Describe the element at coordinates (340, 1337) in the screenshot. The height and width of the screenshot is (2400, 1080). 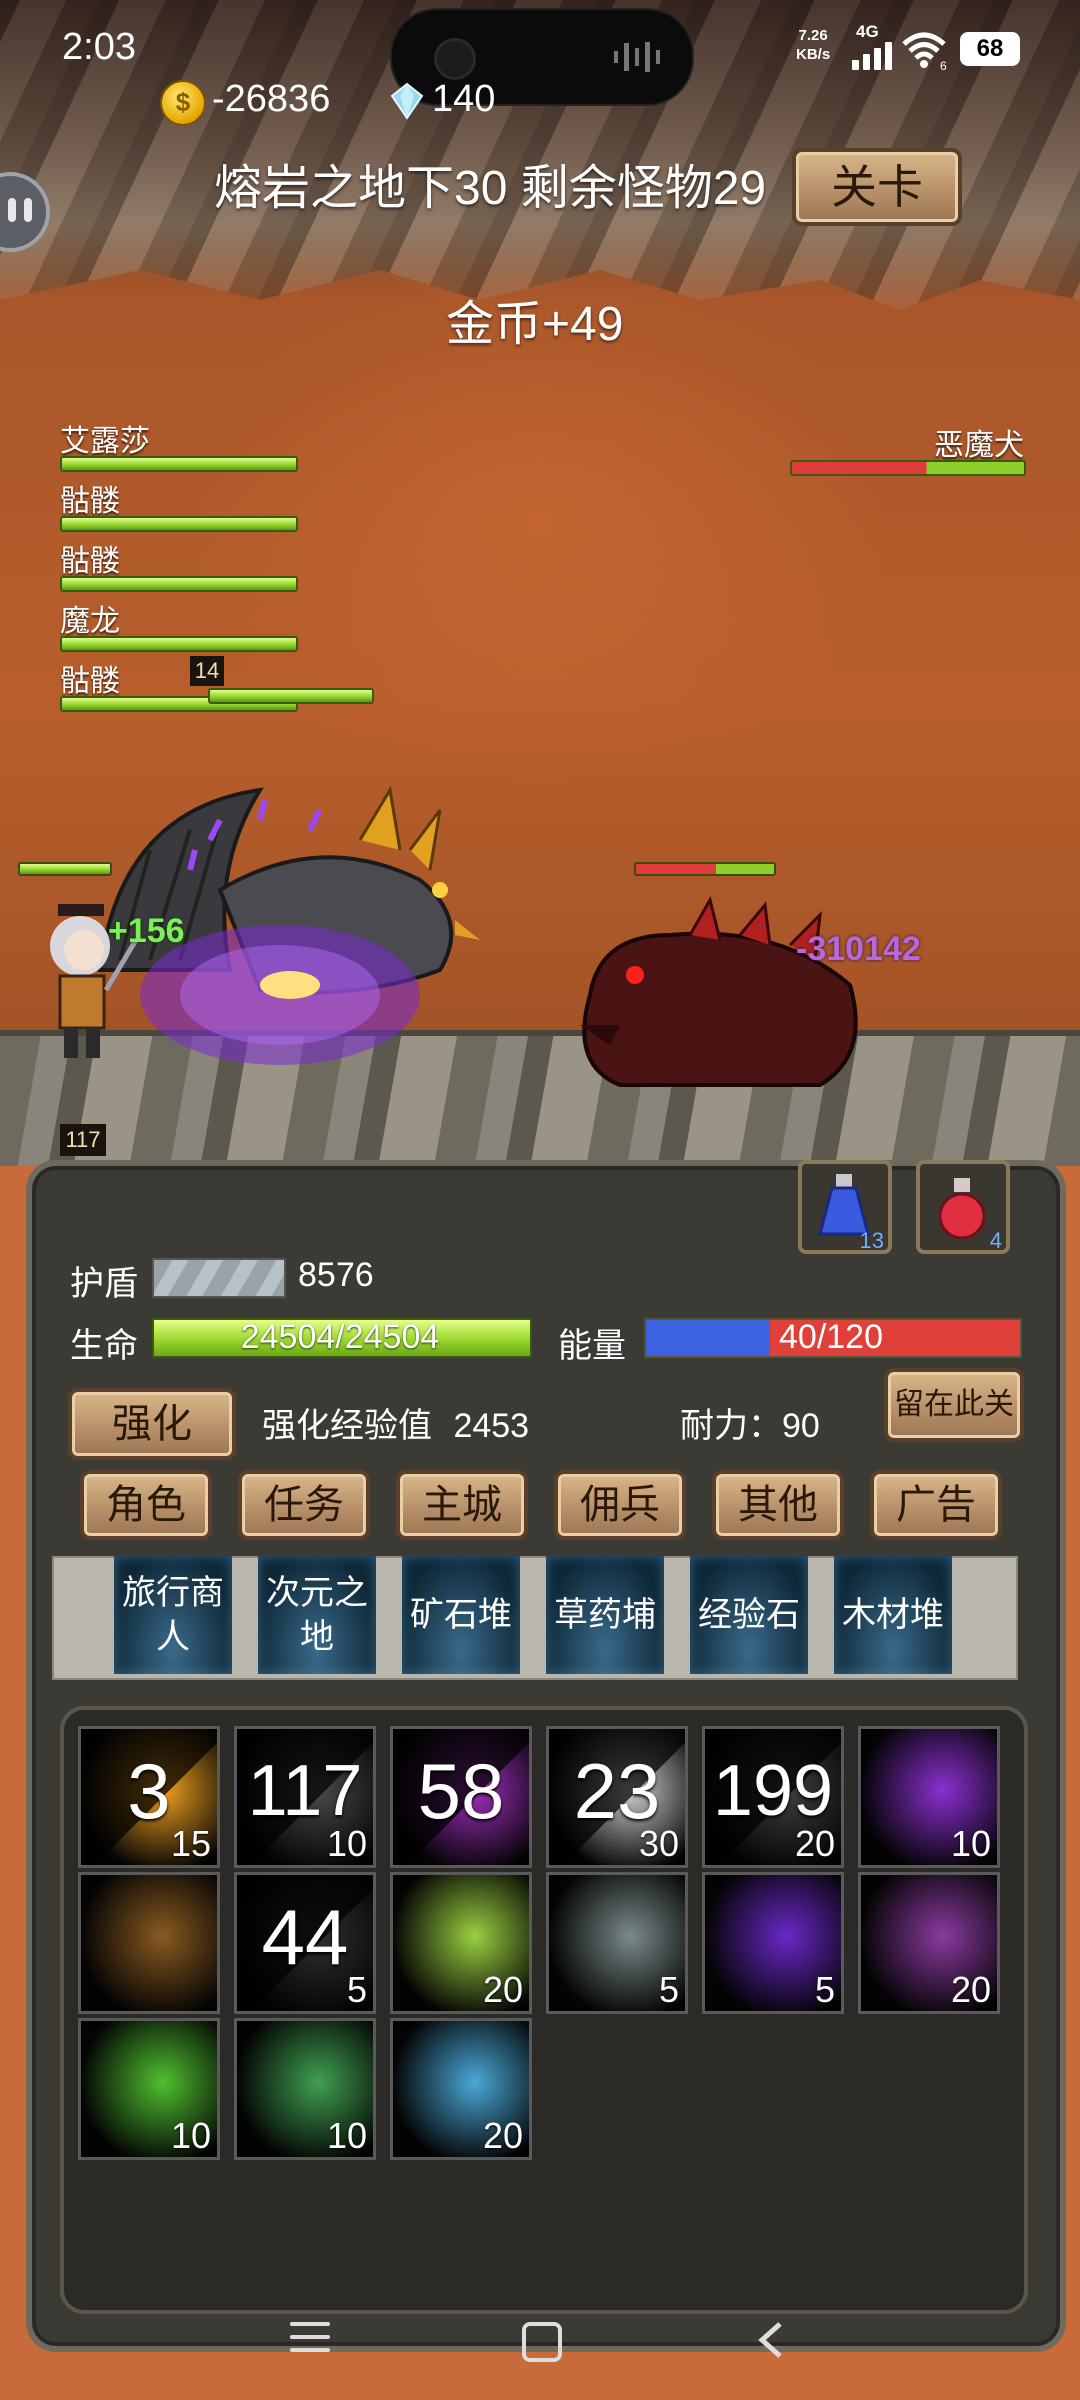
I see `life-value: 24504/24504` at that location.